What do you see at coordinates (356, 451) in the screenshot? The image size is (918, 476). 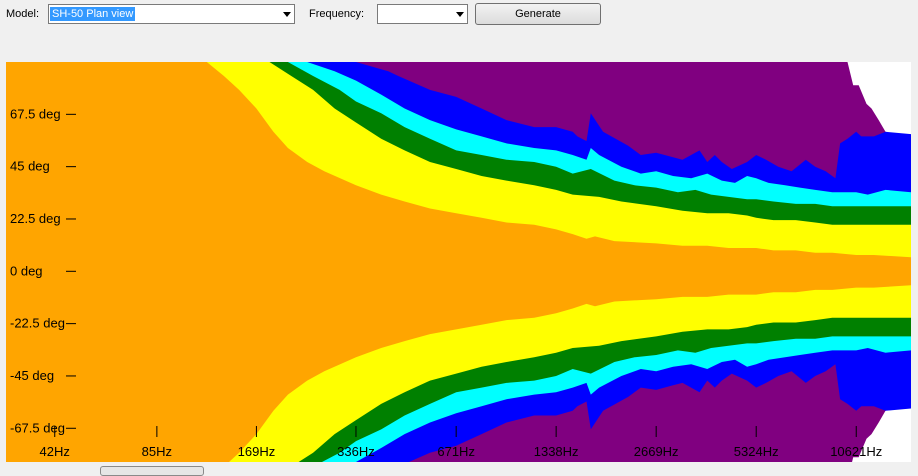 I see `x-tick-label: 336Hz` at bounding box center [356, 451].